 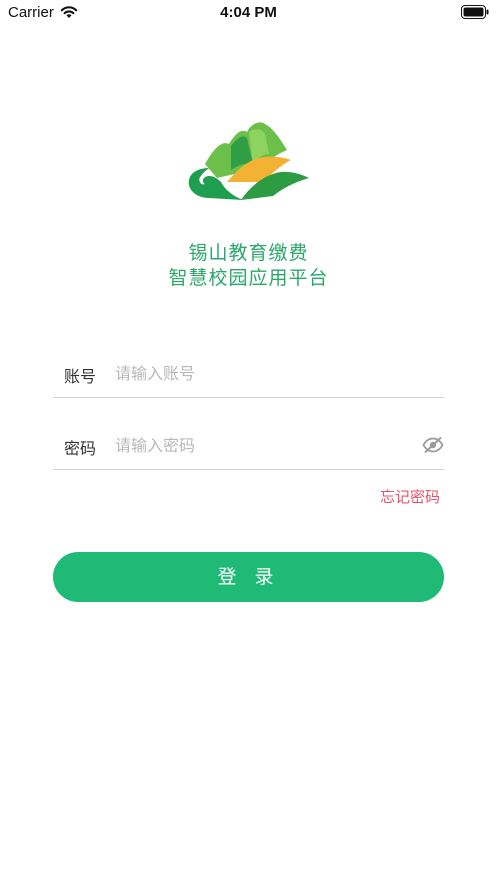 What do you see at coordinates (248, 278) in the screenshot?
I see `app-title-line2: 智慧校园应用平台` at bounding box center [248, 278].